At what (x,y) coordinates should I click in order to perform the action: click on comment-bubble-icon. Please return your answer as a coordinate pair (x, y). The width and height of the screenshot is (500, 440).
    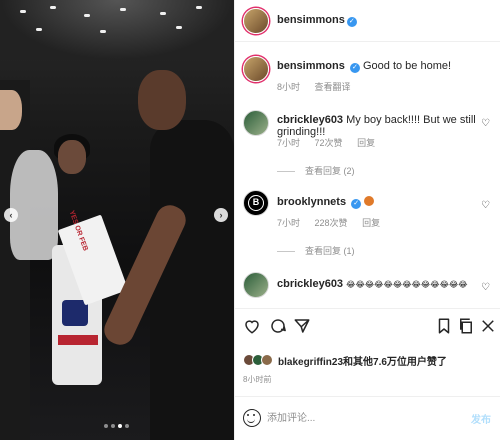
    Looking at the image, I should click on (278, 326).